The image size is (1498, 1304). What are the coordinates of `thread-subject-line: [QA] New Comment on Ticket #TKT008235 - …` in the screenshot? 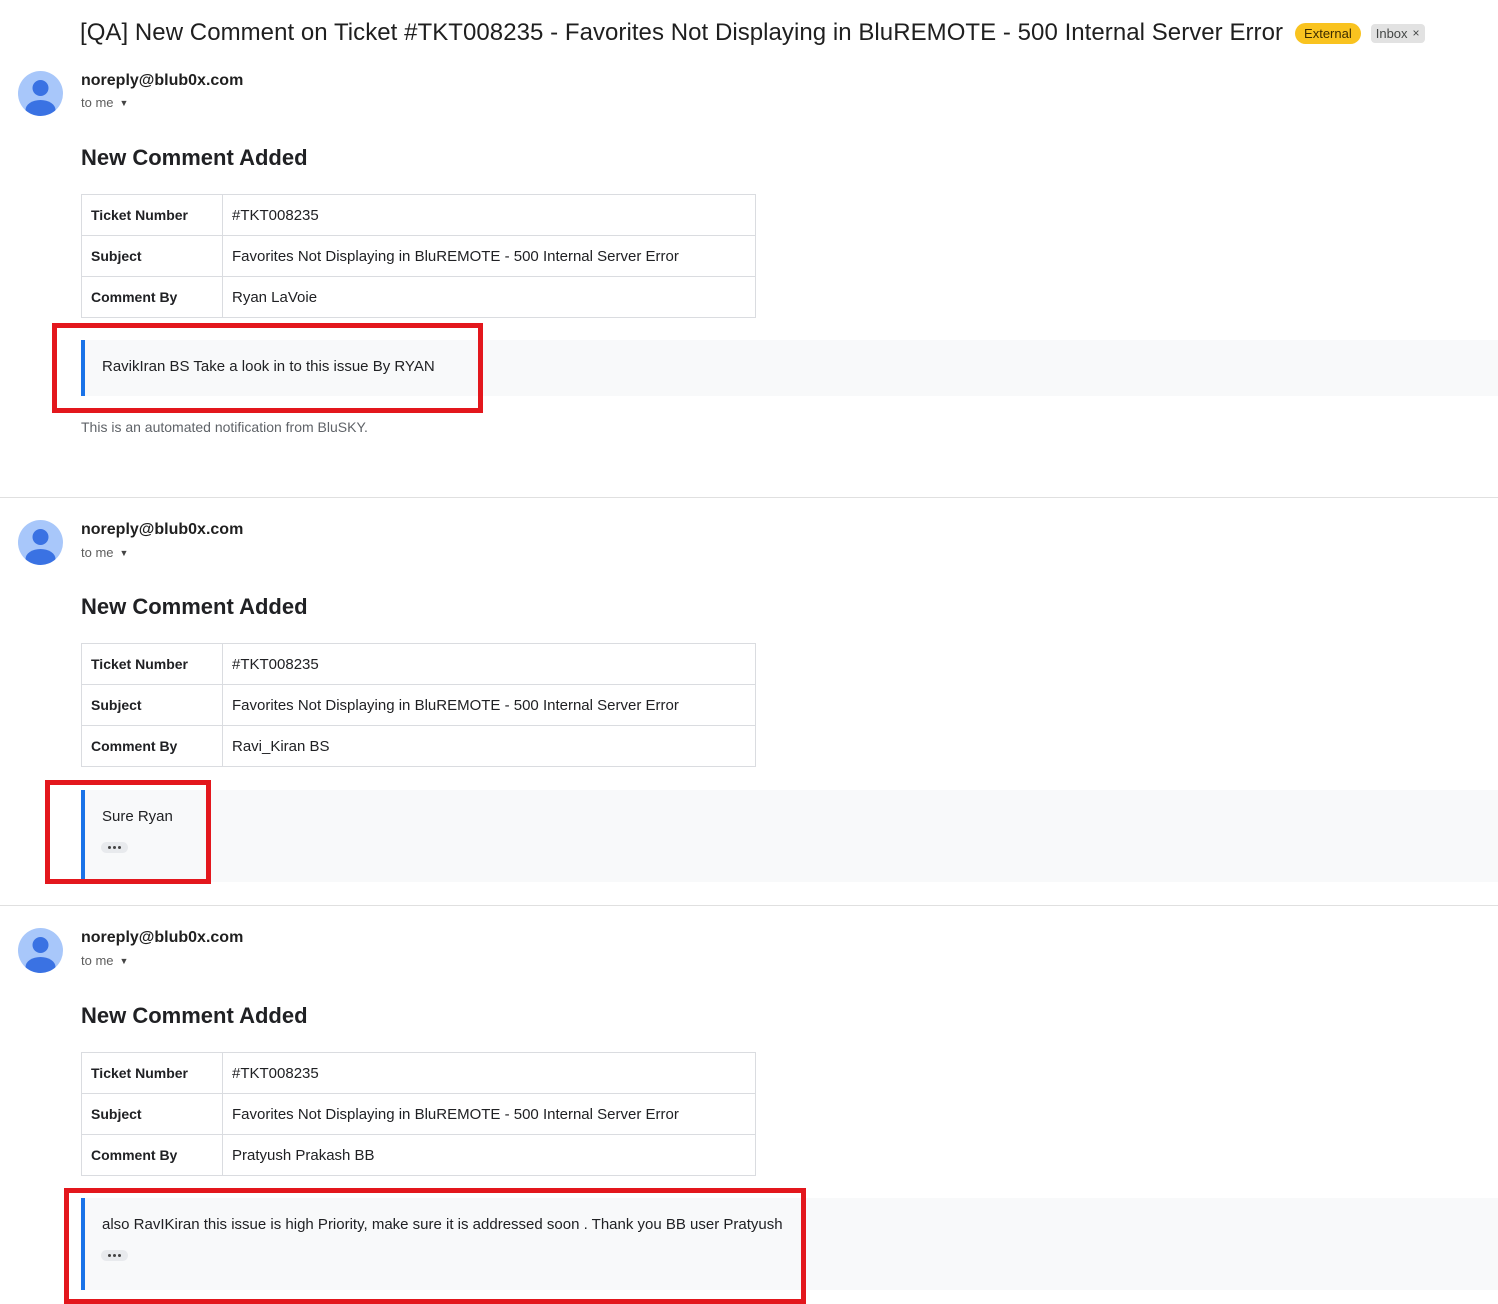 It's located at (752, 33).